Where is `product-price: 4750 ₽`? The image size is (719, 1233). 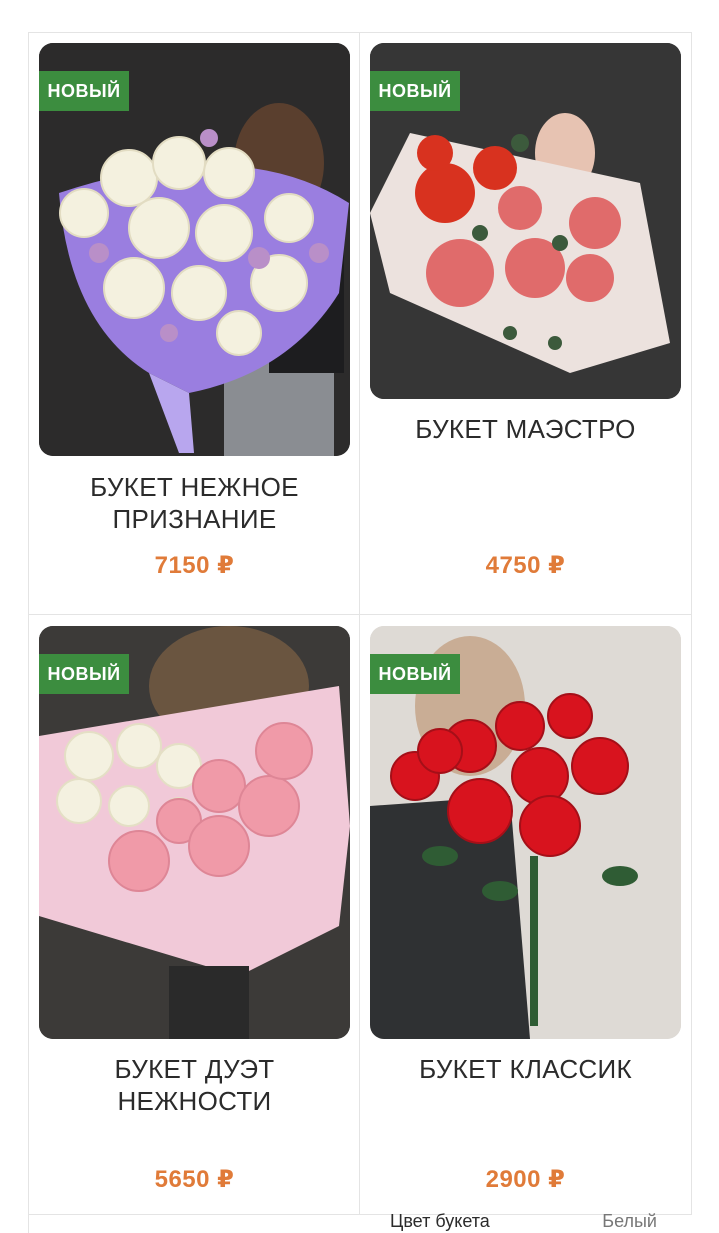
product-price: 4750 ₽ is located at coordinates (525, 565).